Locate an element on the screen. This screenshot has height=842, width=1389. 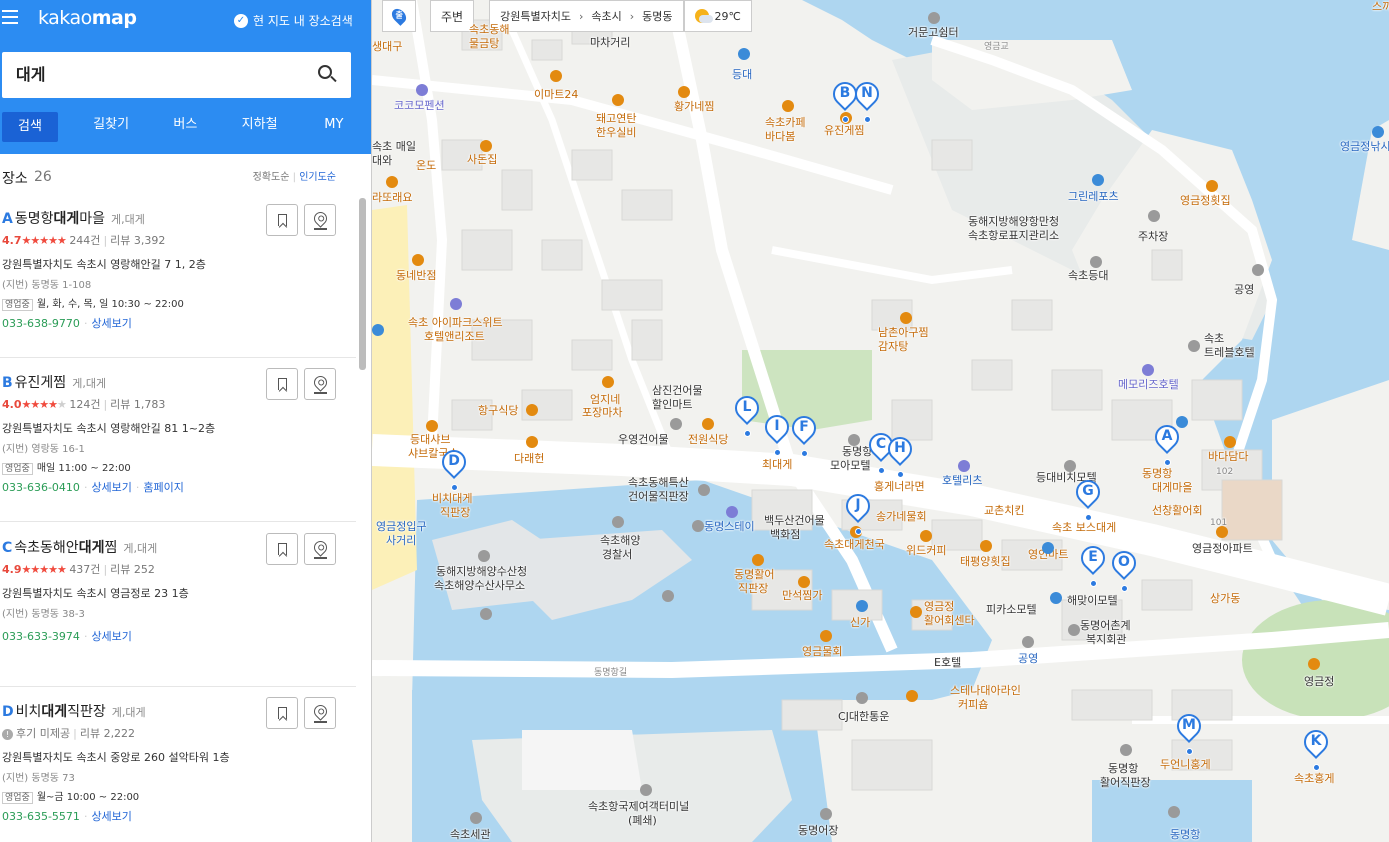
map-label: 속초동해특산 is located at coordinates (658, 483).